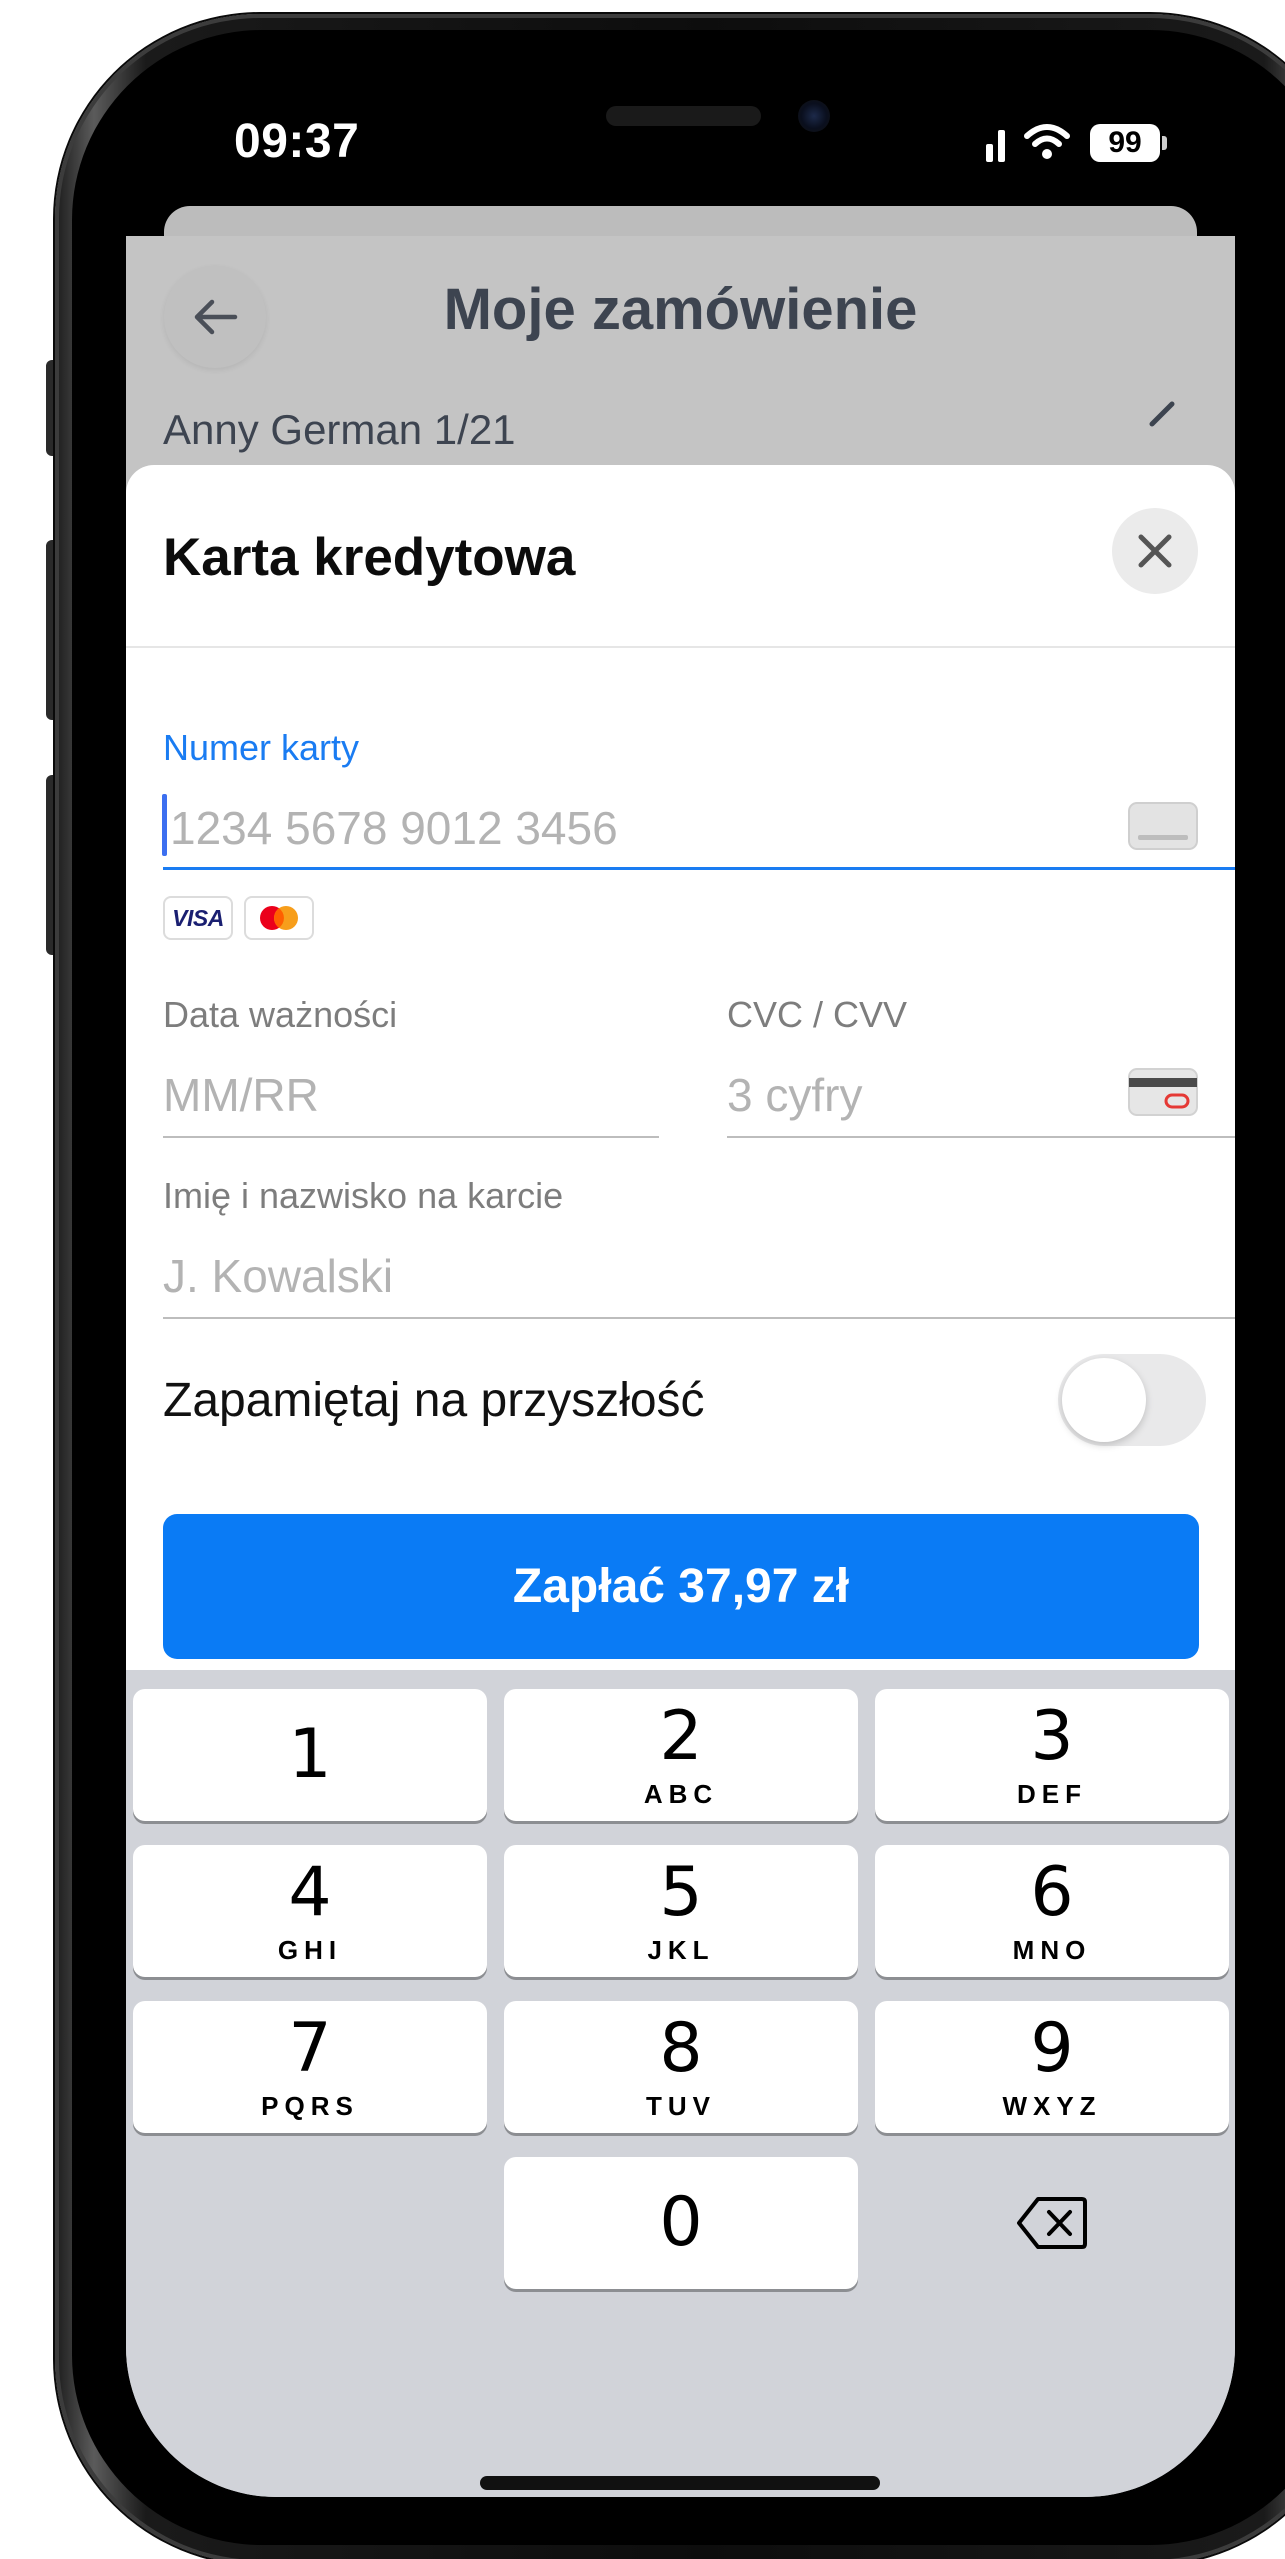 The width and height of the screenshot is (1285, 2559). I want to click on expiry-underline, so click(411, 1137).